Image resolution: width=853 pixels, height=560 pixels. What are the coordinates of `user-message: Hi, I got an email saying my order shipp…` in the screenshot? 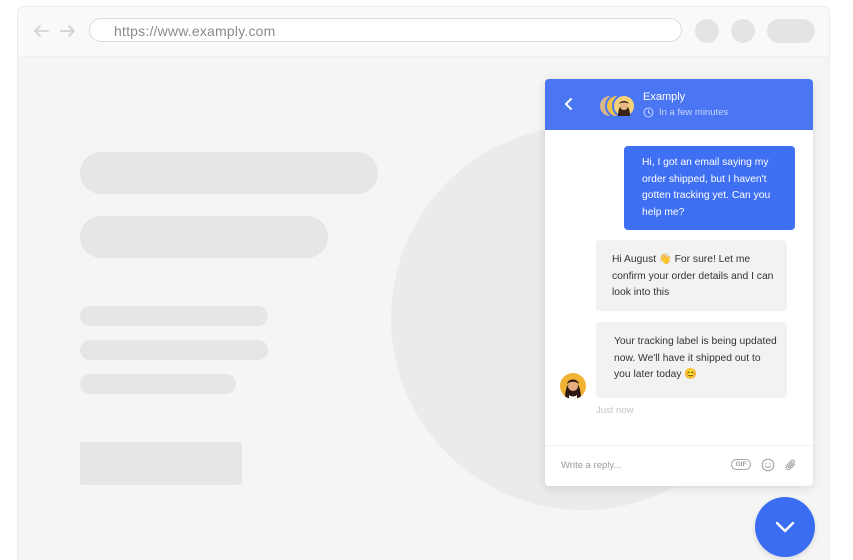 It's located at (709, 188).